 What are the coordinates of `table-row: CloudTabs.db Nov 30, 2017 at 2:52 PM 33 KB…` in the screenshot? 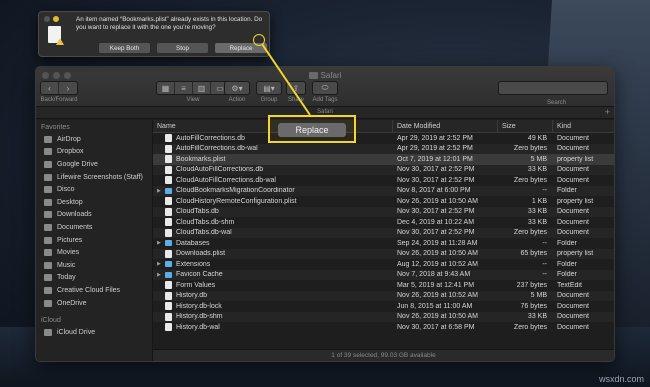 It's located at (383, 211).